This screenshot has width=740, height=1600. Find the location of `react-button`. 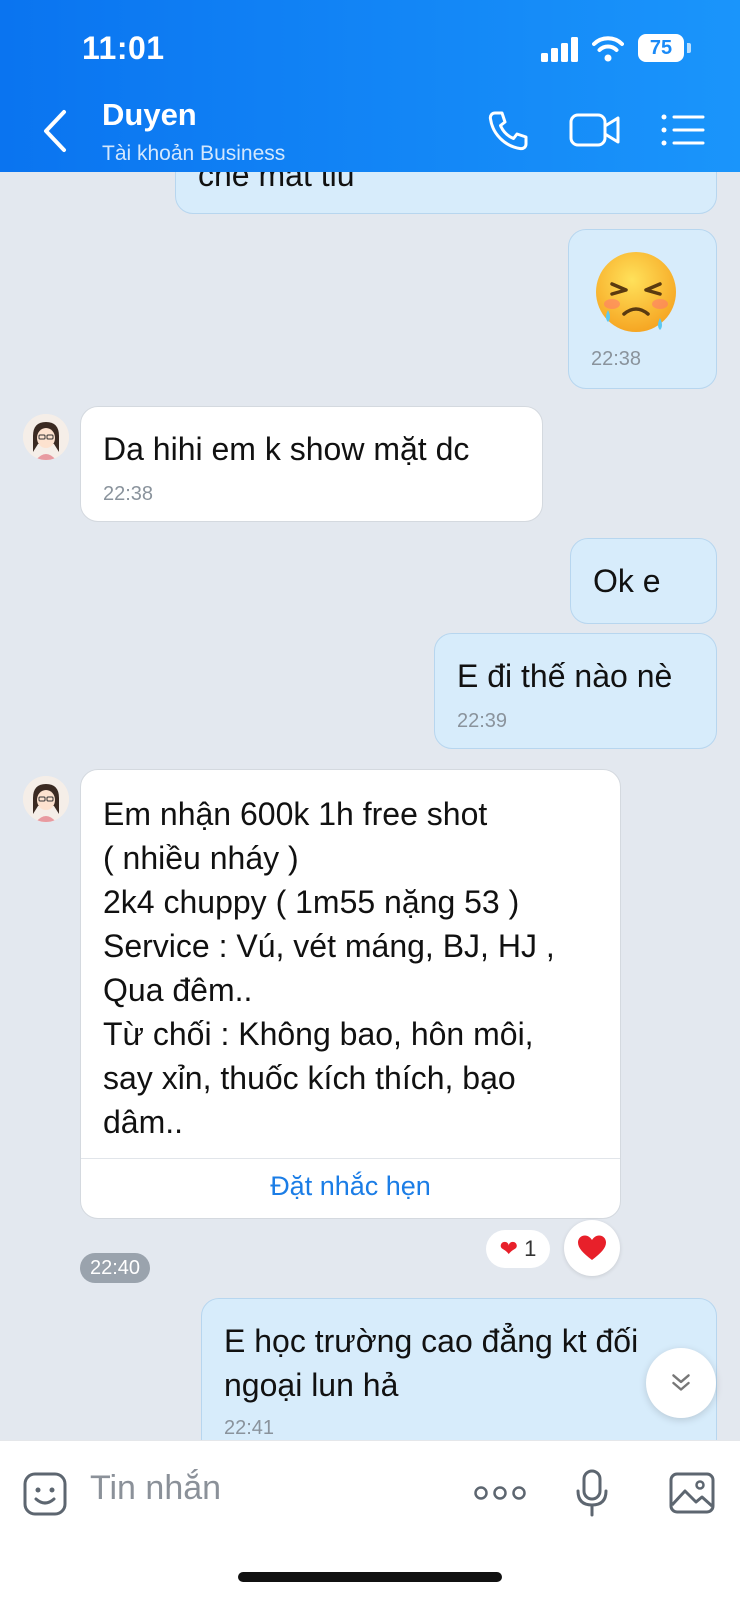

react-button is located at coordinates (592, 1248).